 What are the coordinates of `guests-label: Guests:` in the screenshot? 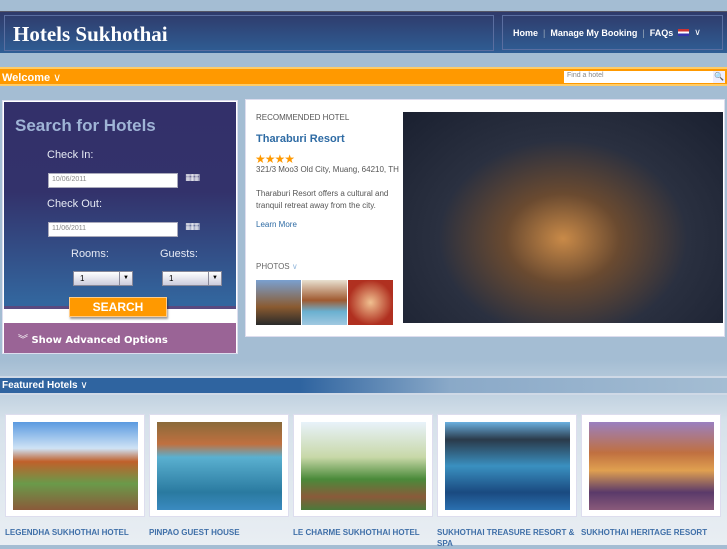 It's located at (179, 254).